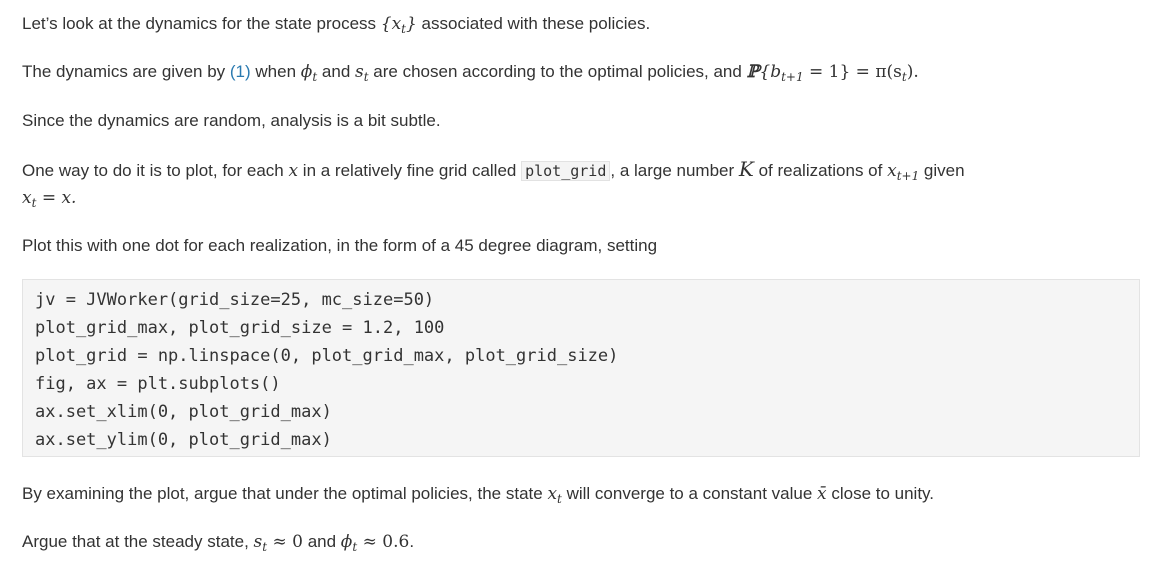 The image size is (1150, 578). What do you see at coordinates (375, 543) in the screenshot?
I see `math-phi-t-approx: ϕt ≈ 0.6` at bounding box center [375, 543].